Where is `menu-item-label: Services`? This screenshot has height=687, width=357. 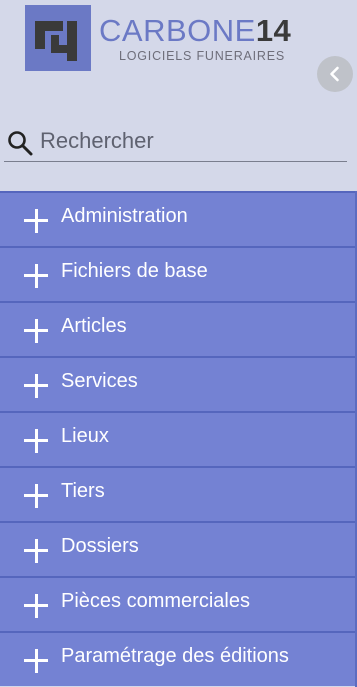
menu-item-label: Services is located at coordinates (99, 381).